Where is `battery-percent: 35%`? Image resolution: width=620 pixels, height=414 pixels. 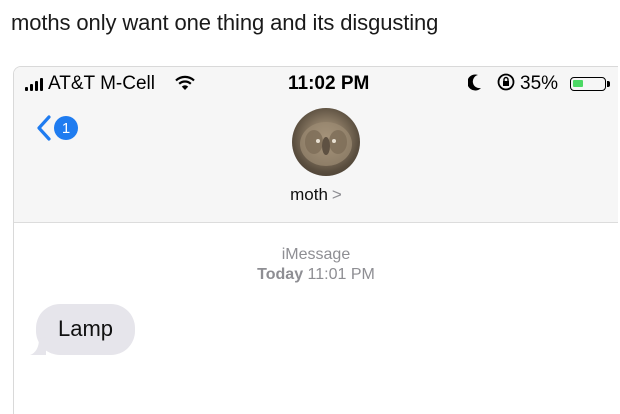 battery-percent: 35% is located at coordinates (539, 83).